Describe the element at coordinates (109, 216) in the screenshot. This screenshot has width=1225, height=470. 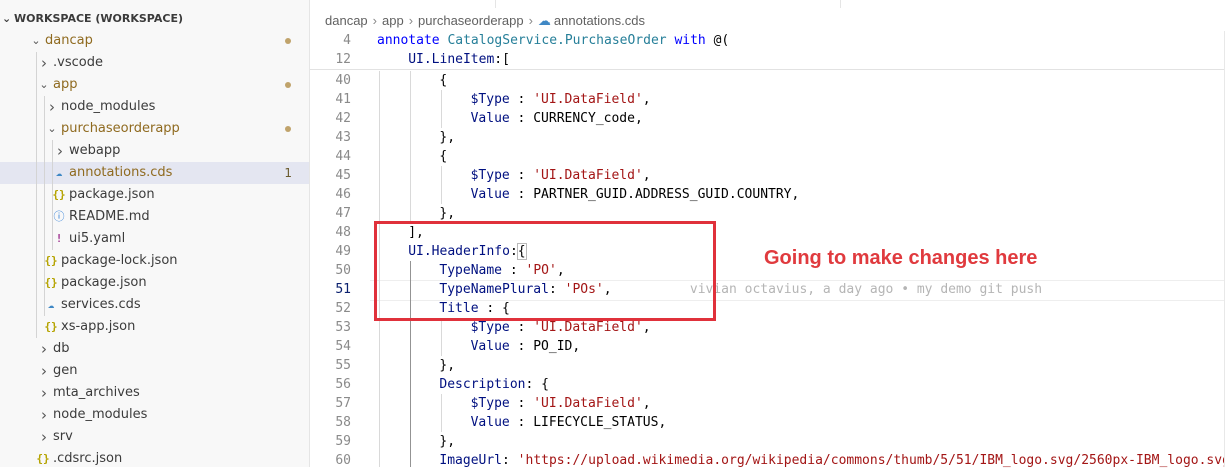
I see `tree-item-label: README.md` at that location.